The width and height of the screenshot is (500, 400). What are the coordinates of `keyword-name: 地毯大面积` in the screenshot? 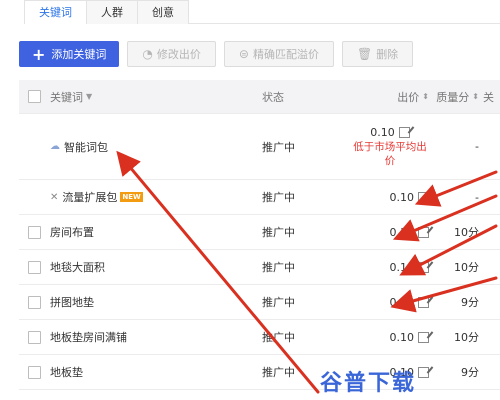 It's located at (77, 267).